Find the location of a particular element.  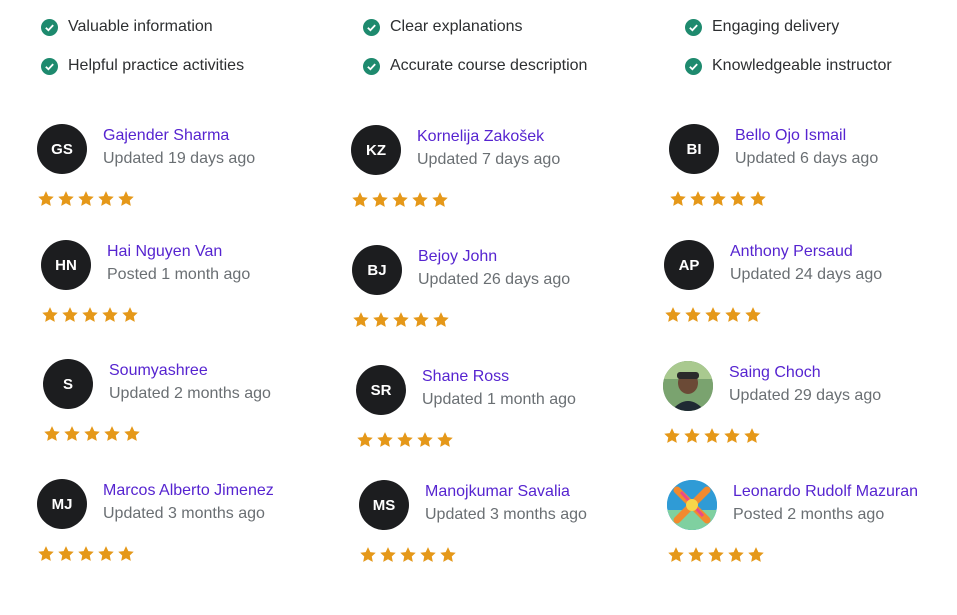

highlight-label: Clear explanations is located at coordinates (456, 26).